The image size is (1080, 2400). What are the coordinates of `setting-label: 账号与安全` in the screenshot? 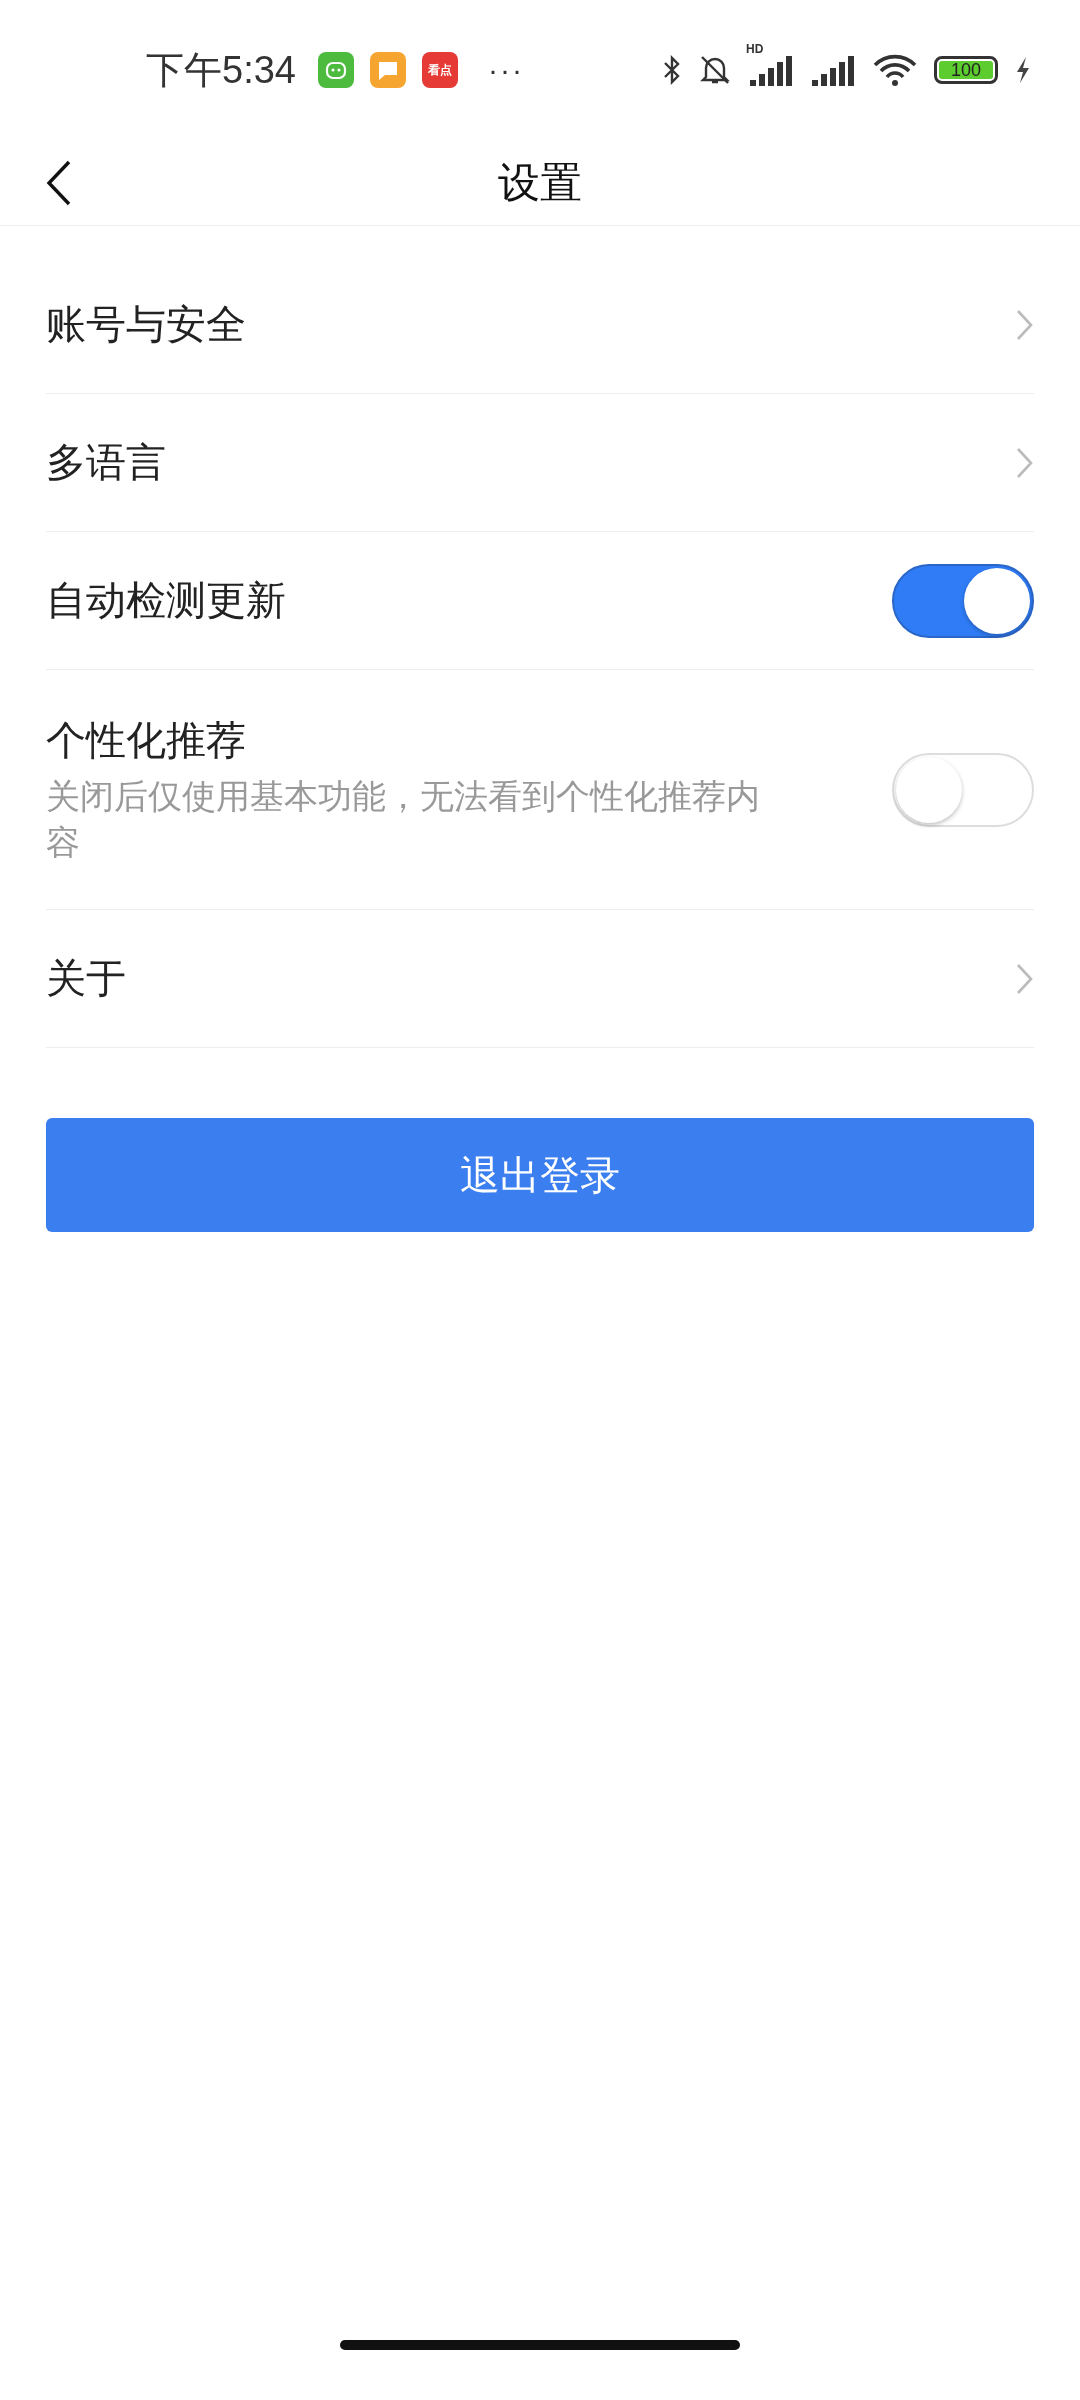 It's located at (146, 324).